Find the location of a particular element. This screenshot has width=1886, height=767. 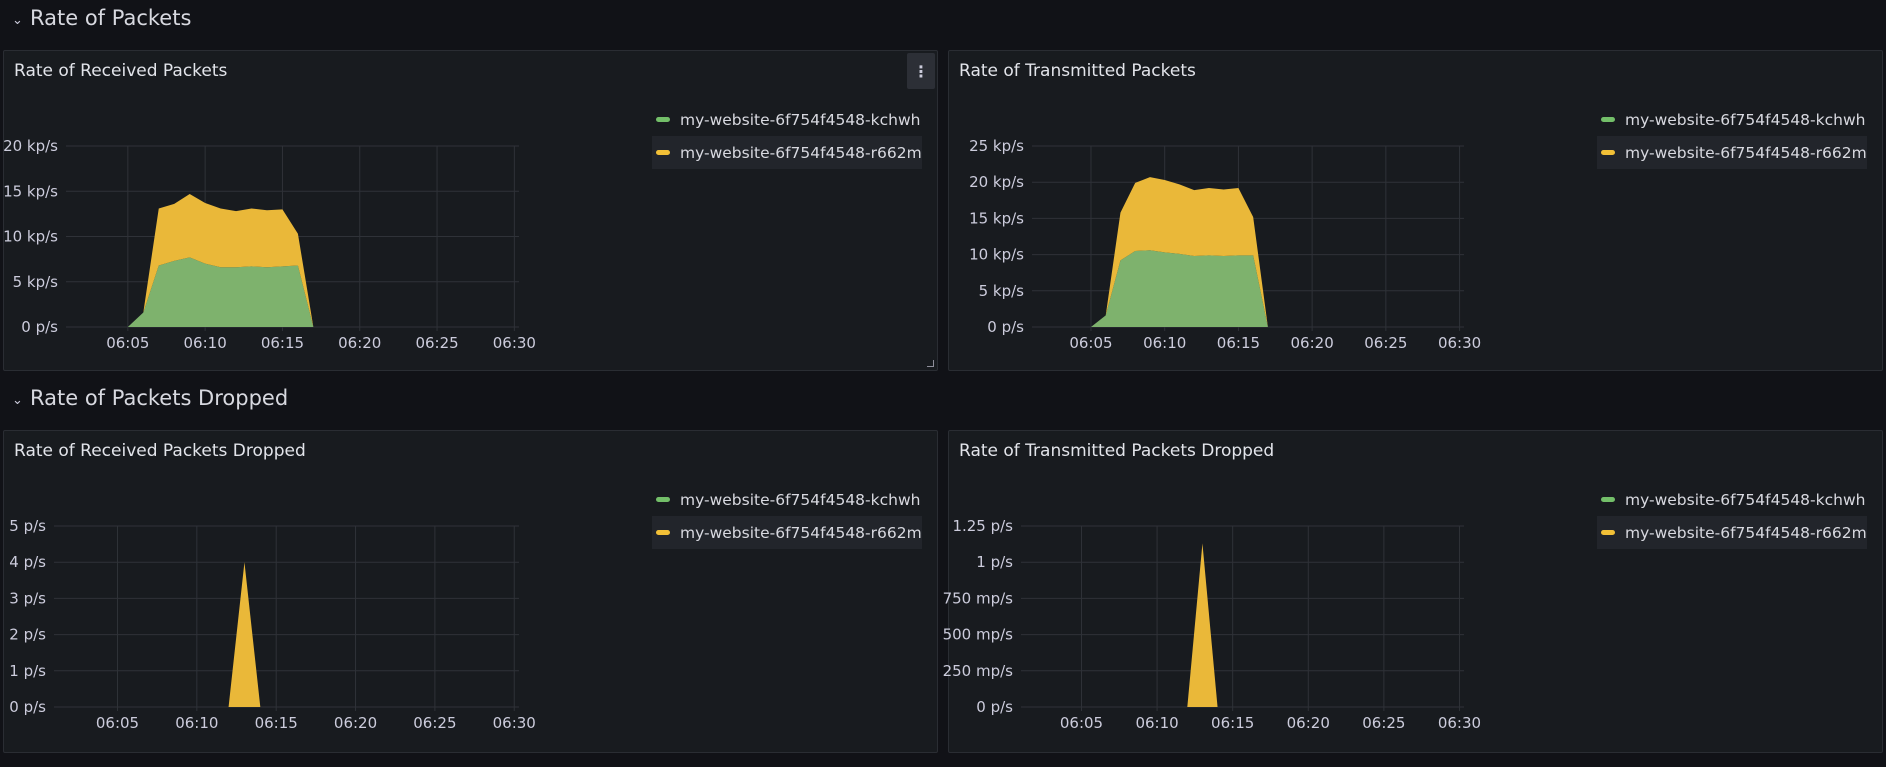

panel-title: Rate of Received Packets is located at coordinates (121, 71).